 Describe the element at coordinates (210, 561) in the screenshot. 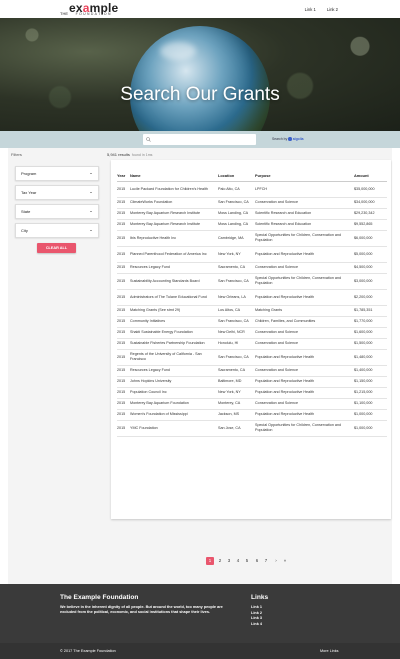

I see `page-1: 1` at that location.